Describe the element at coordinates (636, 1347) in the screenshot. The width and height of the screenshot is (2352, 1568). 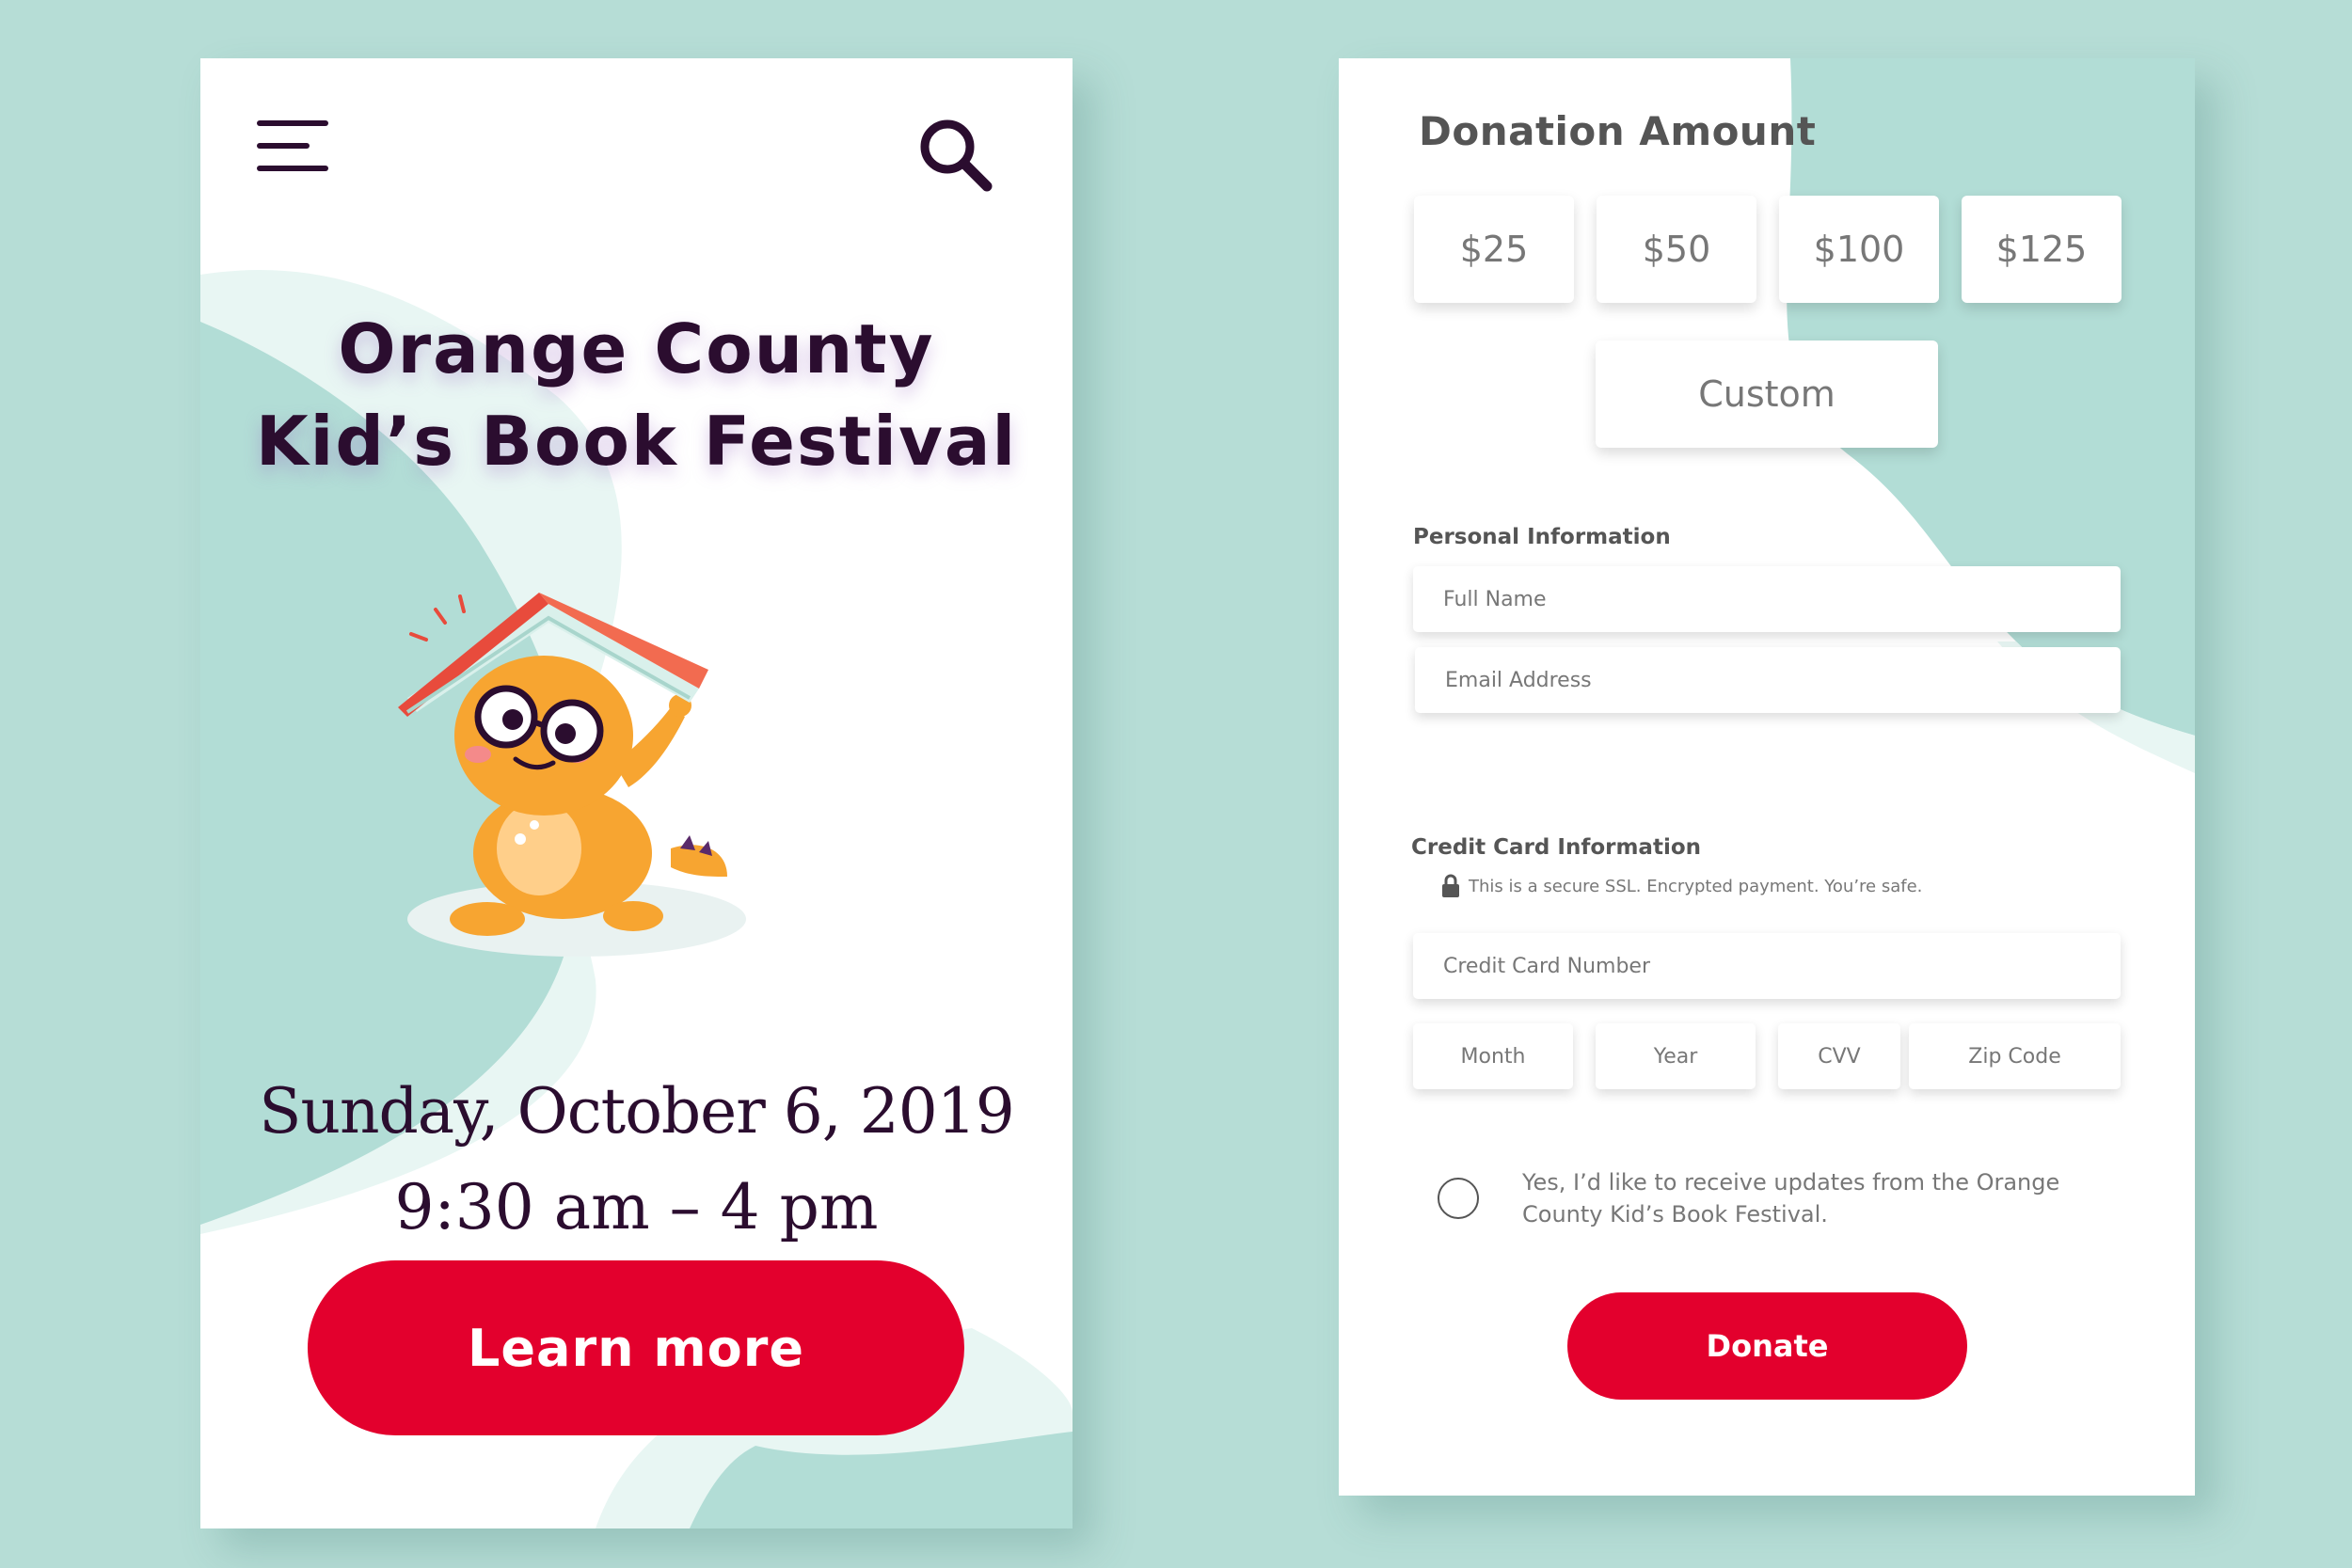
I see `learn-more-button: Learn more` at that location.